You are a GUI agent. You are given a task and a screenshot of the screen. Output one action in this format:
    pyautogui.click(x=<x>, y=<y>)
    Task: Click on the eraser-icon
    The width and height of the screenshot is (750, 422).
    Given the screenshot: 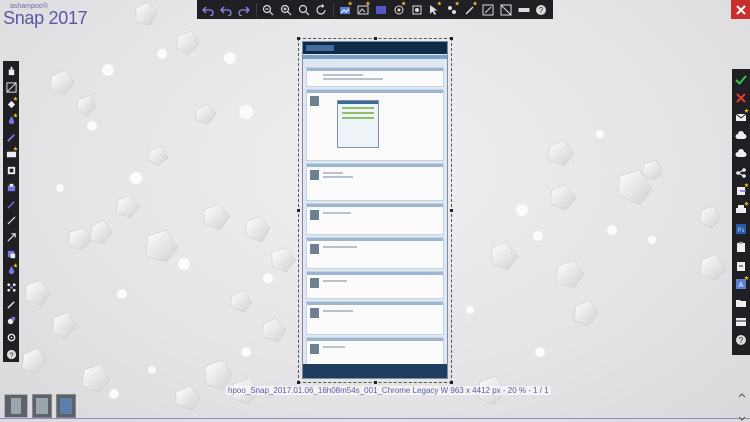 What is the action you would take?
    pyautogui.click(x=11, y=254)
    